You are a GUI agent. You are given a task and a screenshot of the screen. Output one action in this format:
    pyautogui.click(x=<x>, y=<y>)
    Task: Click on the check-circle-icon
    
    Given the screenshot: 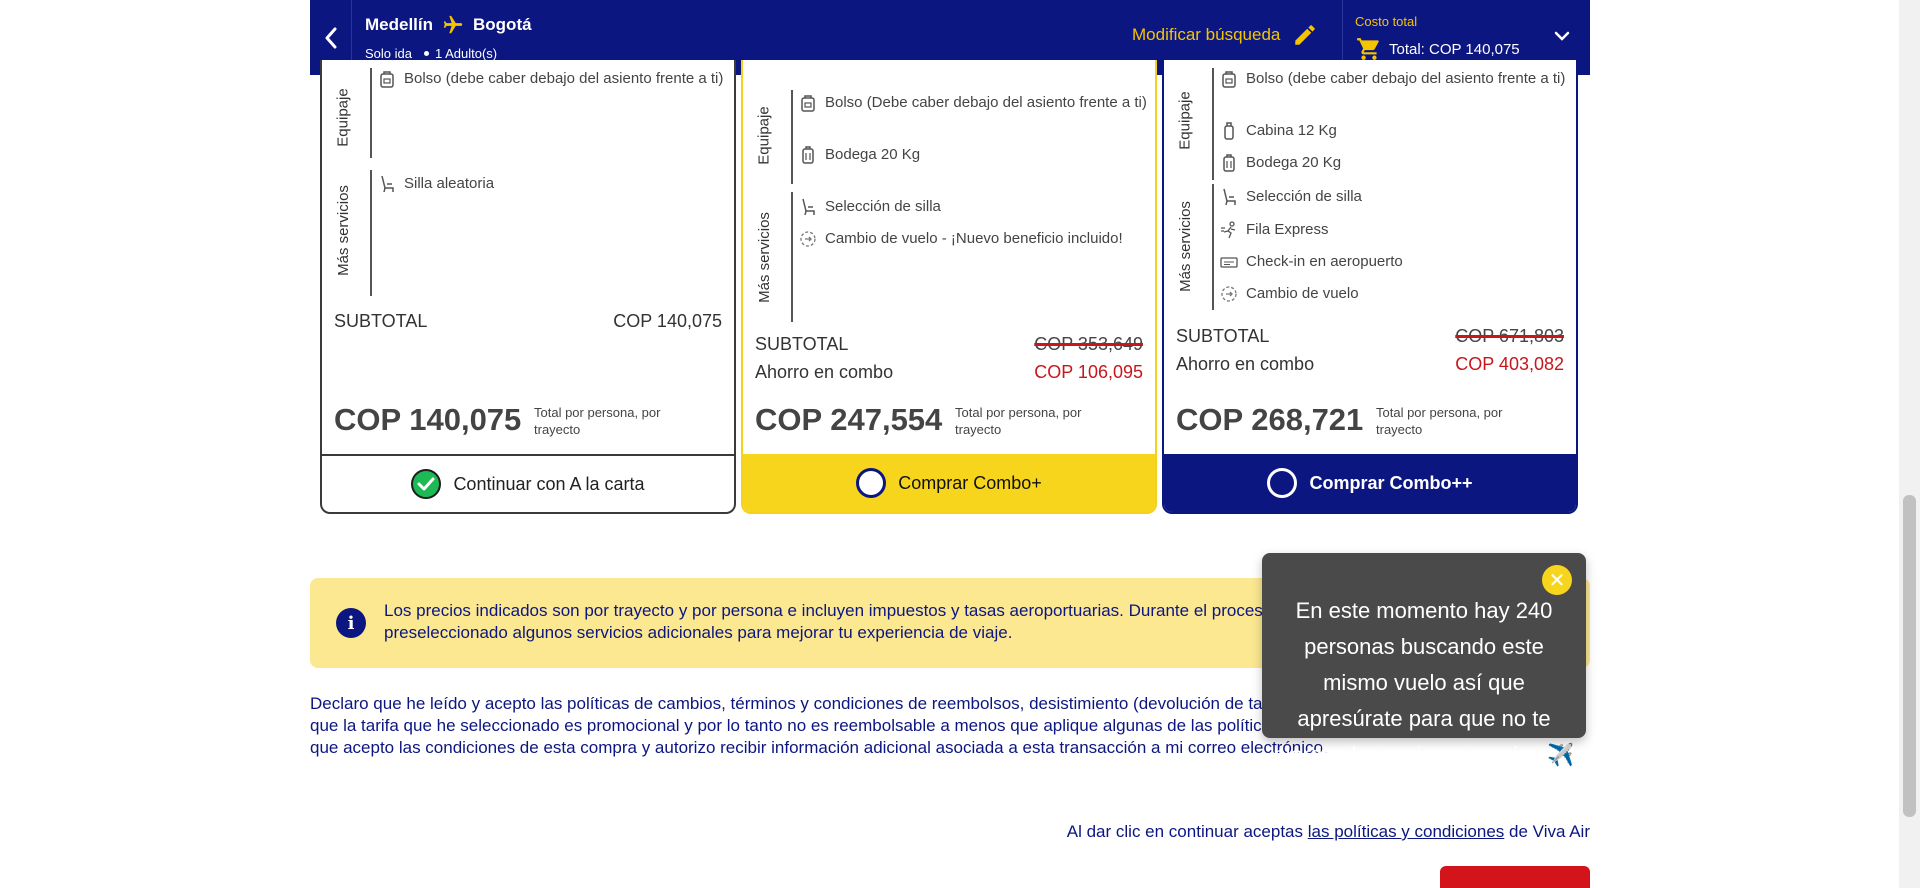 What is the action you would take?
    pyautogui.click(x=426, y=484)
    